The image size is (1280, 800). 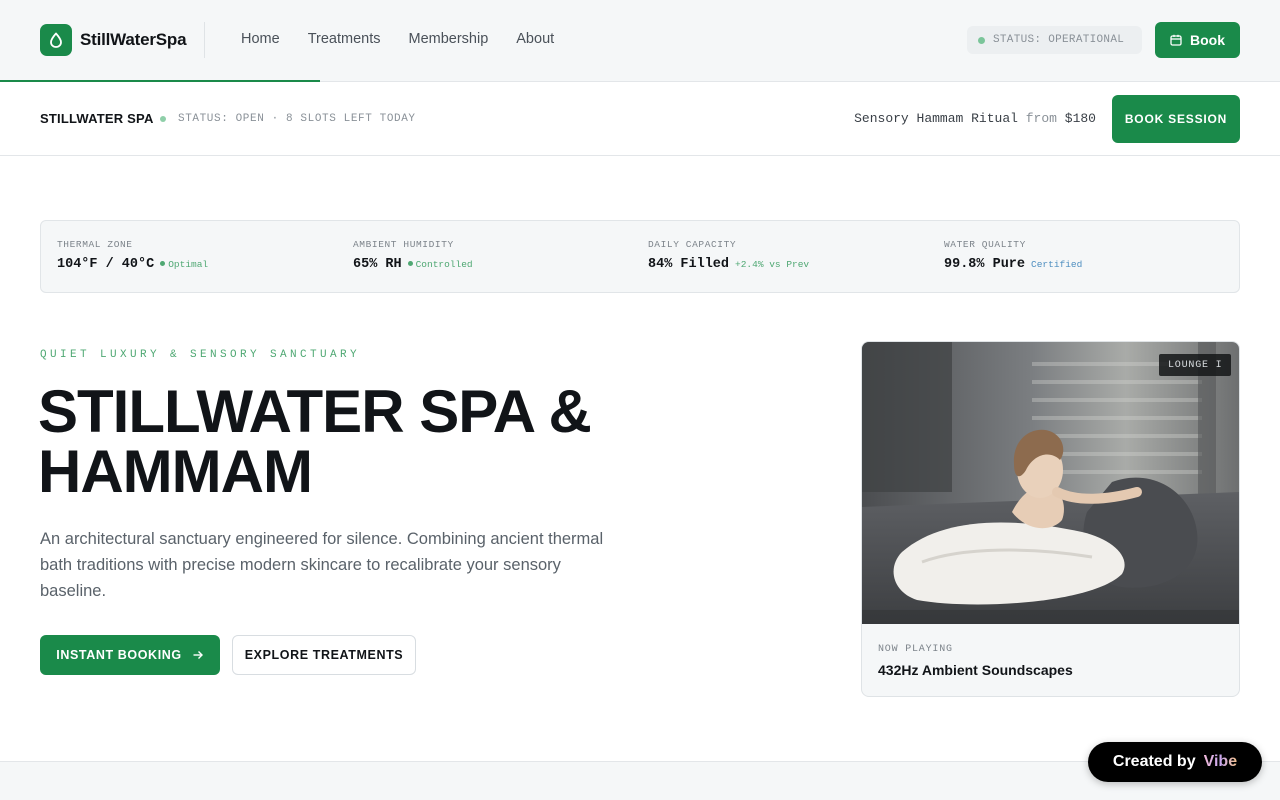 I want to click on stat-value: 84% Filled, so click(x=689, y=264).